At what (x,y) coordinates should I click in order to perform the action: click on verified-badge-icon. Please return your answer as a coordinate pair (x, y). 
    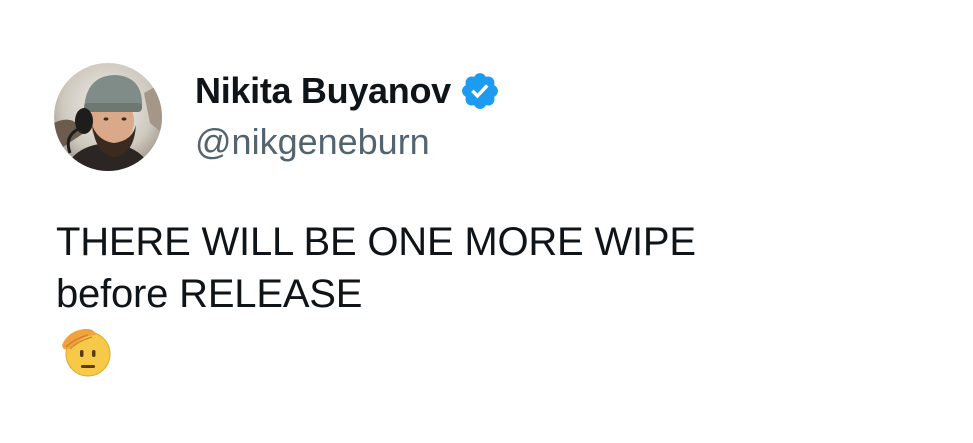
    Looking at the image, I should click on (480, 91).